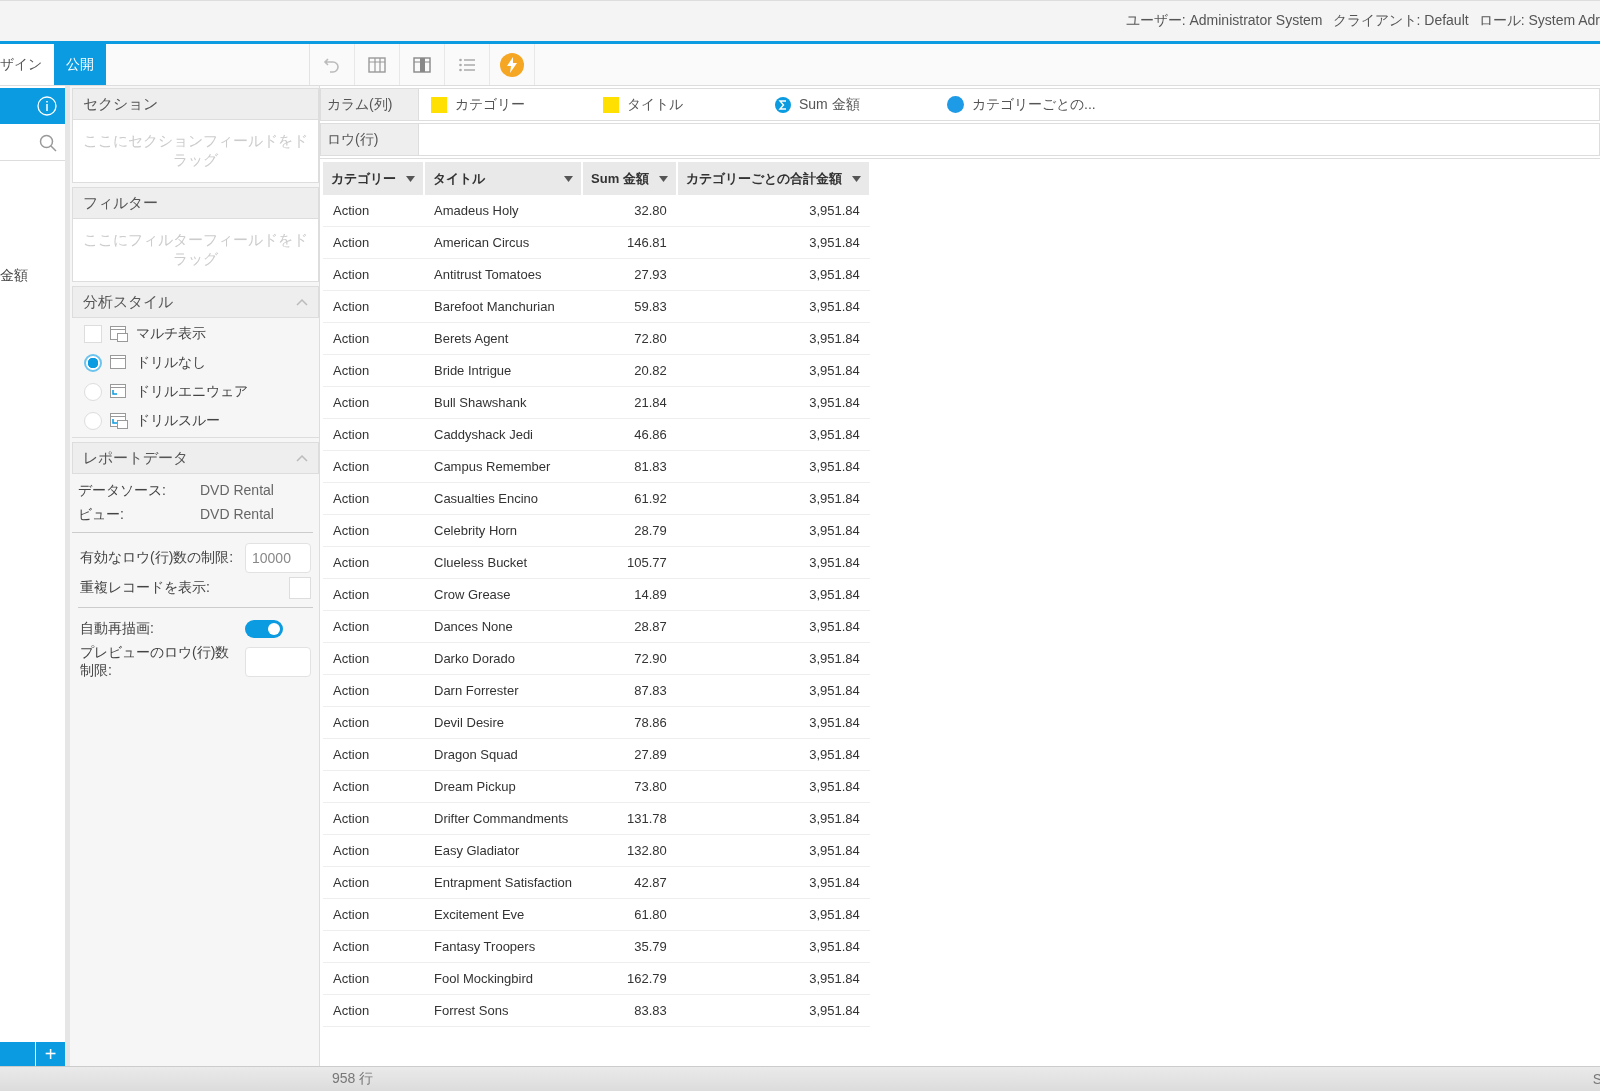  Describe the element at coordinates (178, 421) in the screenshot. I see `option-label: ドリルスルー` at that location.